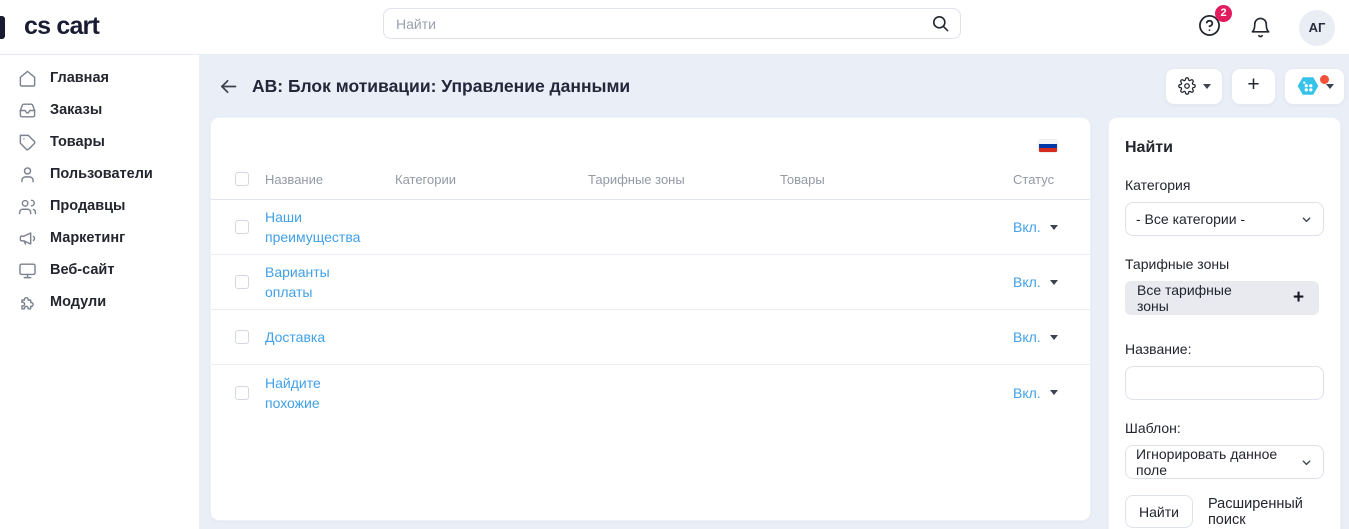 This screenshot has height=529, width=1349. I want to click on settings-button, so click(1194, 86).